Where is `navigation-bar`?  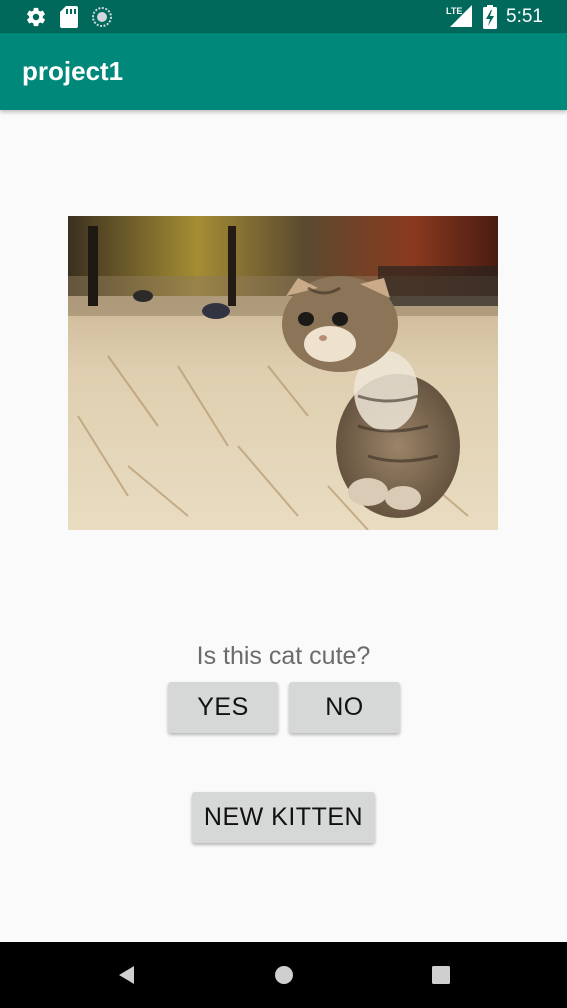
navigation-bar is located at coordinates (283, 975).